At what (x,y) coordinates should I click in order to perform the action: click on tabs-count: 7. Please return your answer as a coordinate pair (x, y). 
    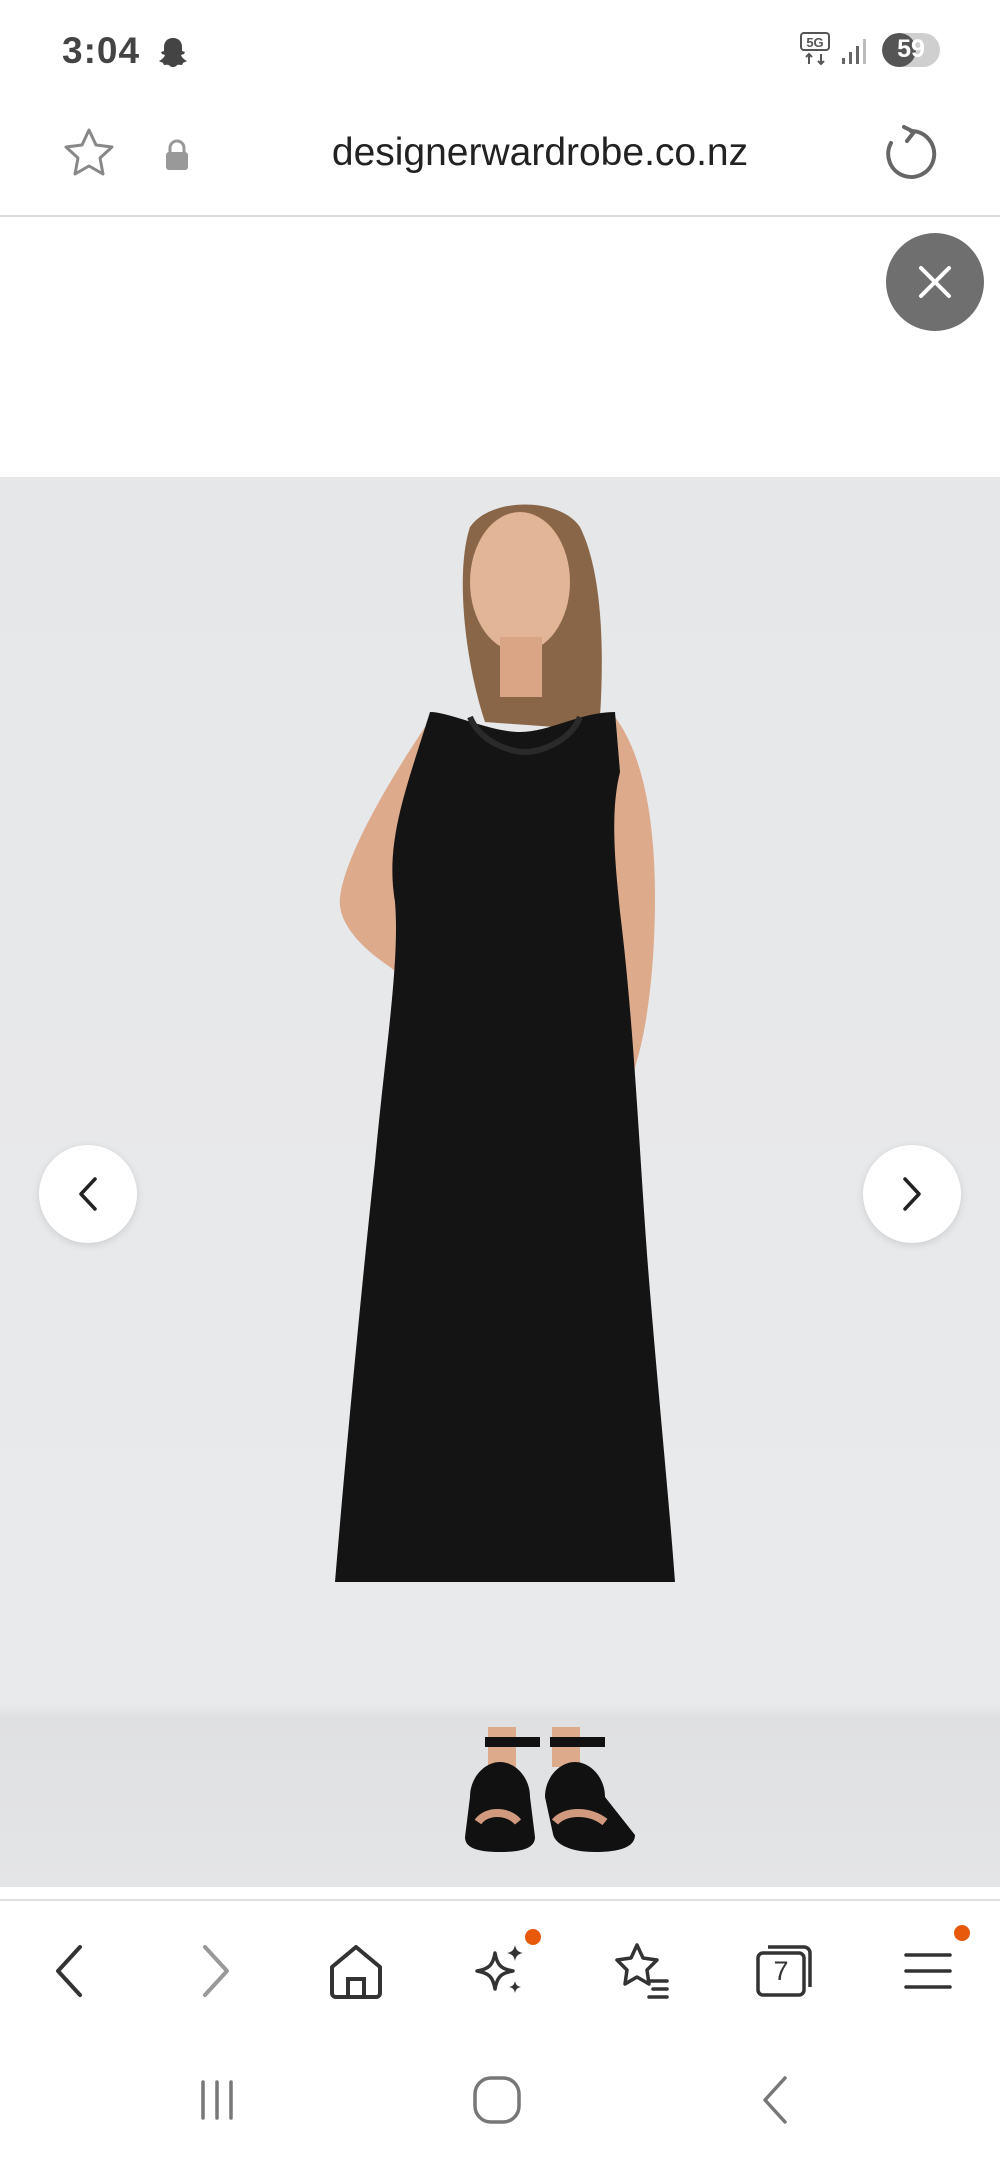
    Looking at the image, I should click on (781, 1971).